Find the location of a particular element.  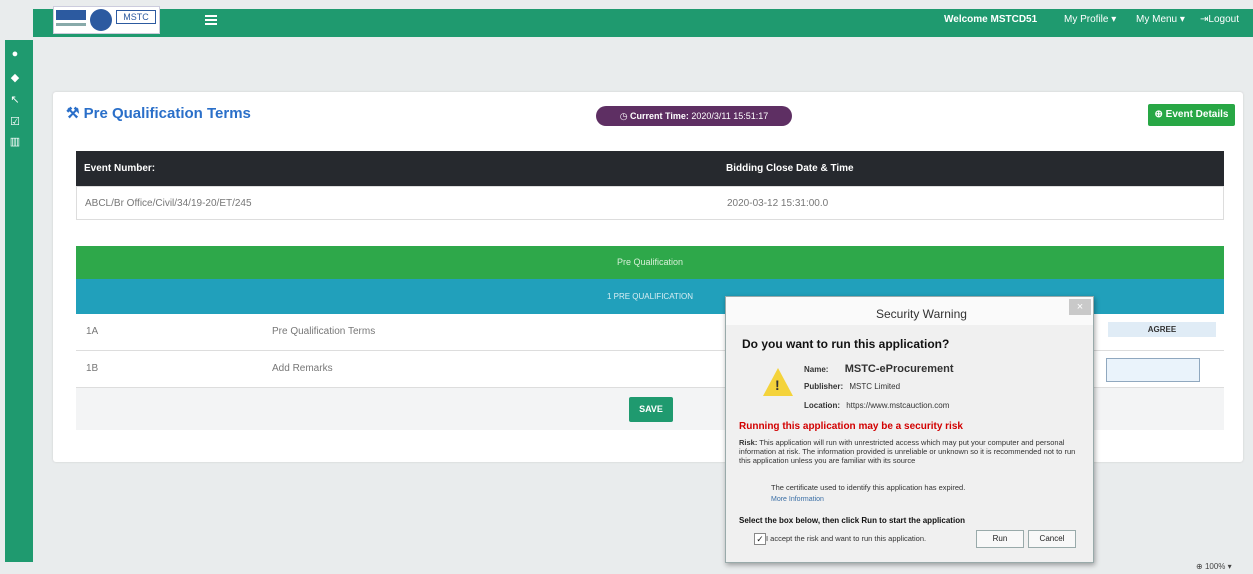

publisher-row: Publisher: MSTC Limited is located at coordinates (852, 386).